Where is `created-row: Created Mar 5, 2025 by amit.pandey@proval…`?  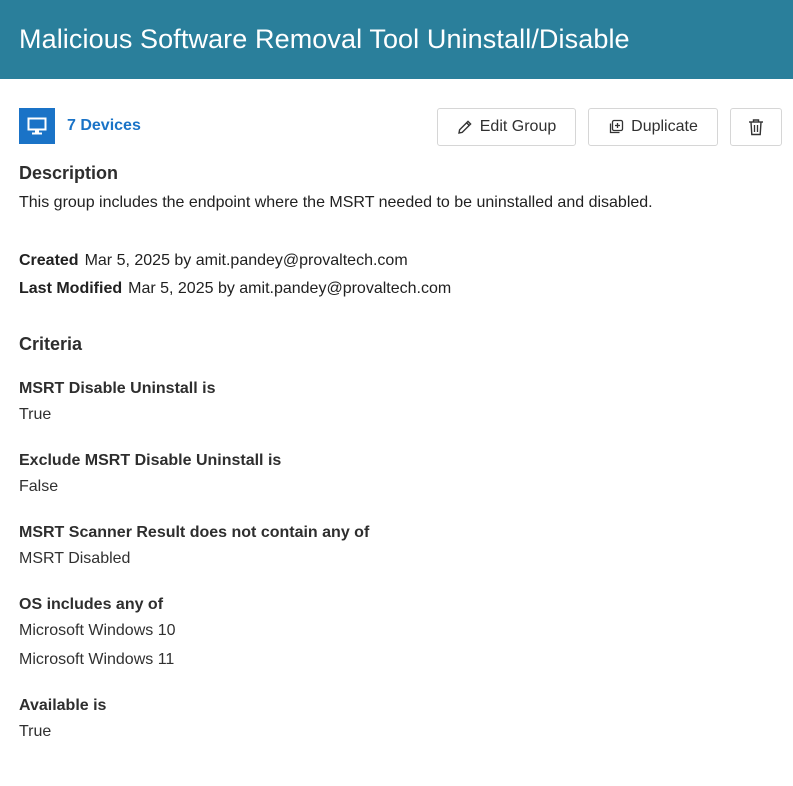 created-row: Created Mar 5, 2025 by amit.pandey@proval… is located at coordinates (213, 261).